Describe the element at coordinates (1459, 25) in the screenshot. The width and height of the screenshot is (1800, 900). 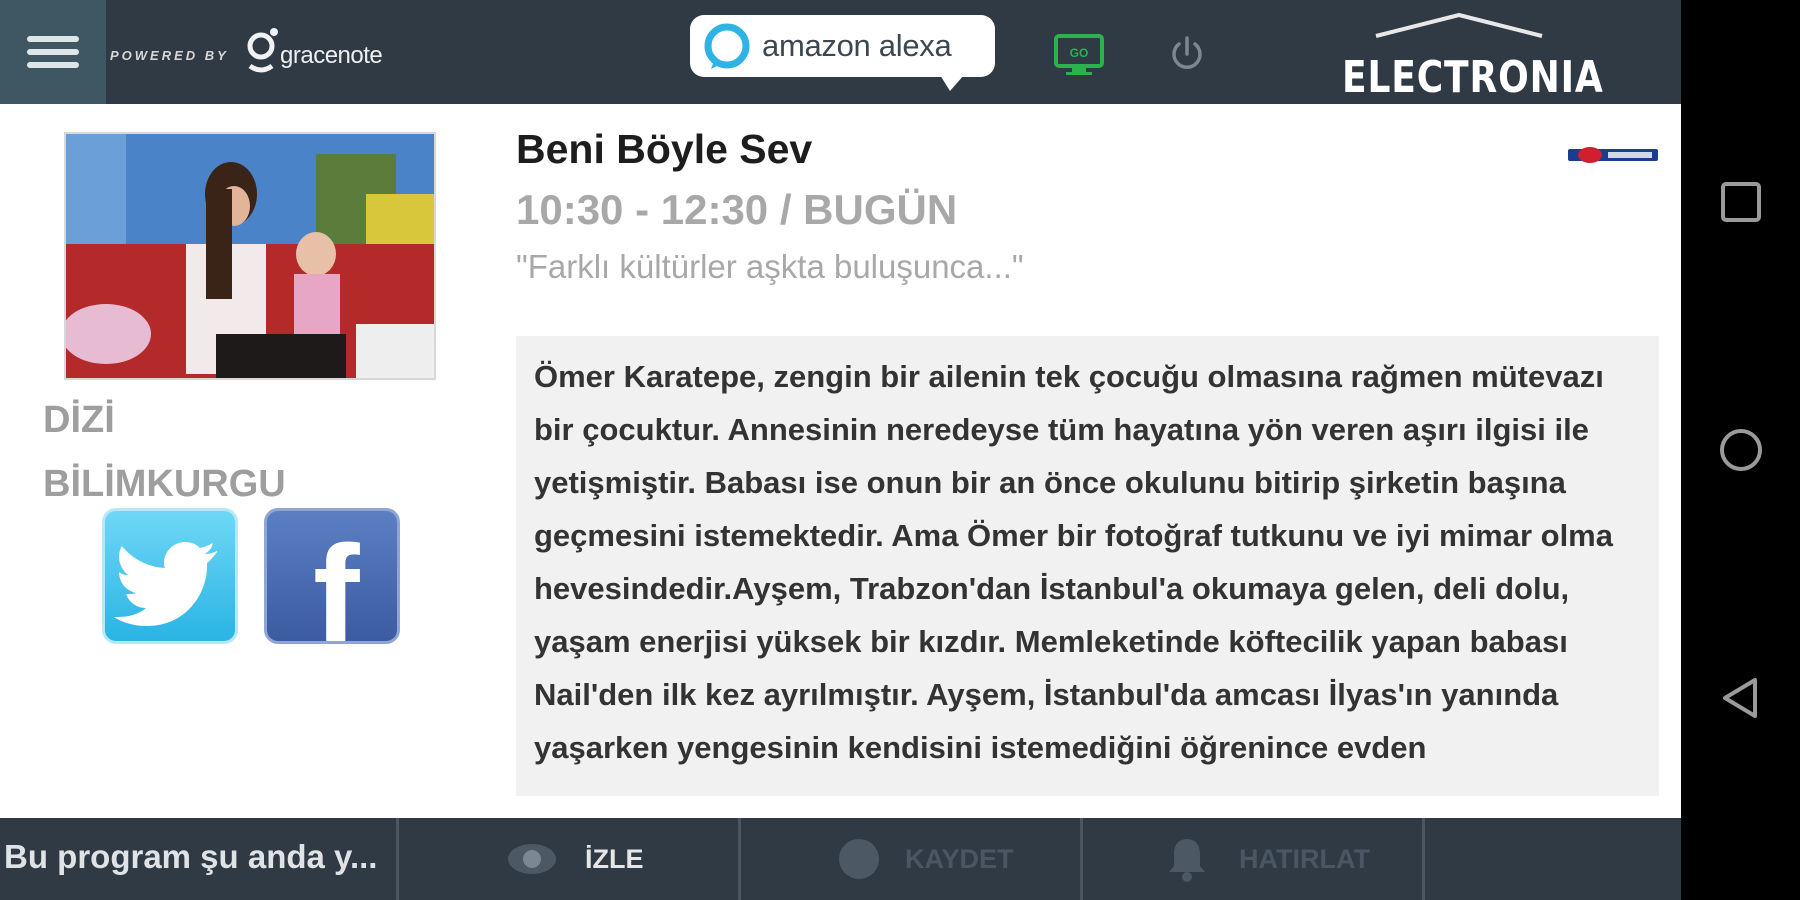
I see `roof-icon` at that location.